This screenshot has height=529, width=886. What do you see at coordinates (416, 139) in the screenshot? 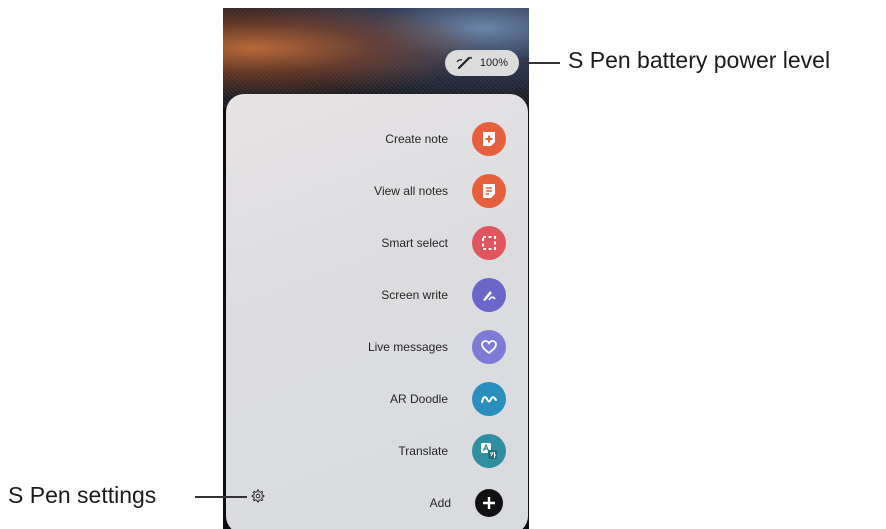
I see `menu-item-label: Create note` at bounding box center [416, 139].